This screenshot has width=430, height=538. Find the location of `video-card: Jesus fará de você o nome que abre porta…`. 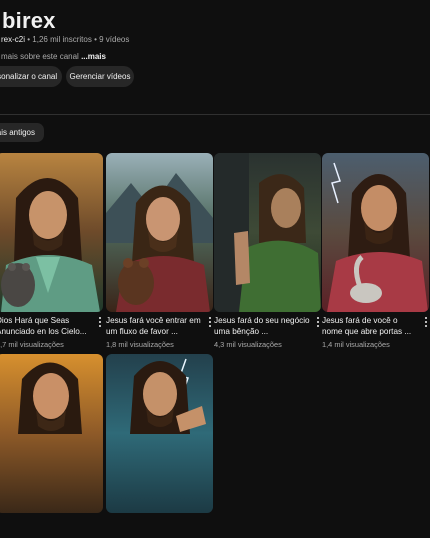

video-card: Jesus fará de você o nome que abre porta… is located at coordinates (375, 251).